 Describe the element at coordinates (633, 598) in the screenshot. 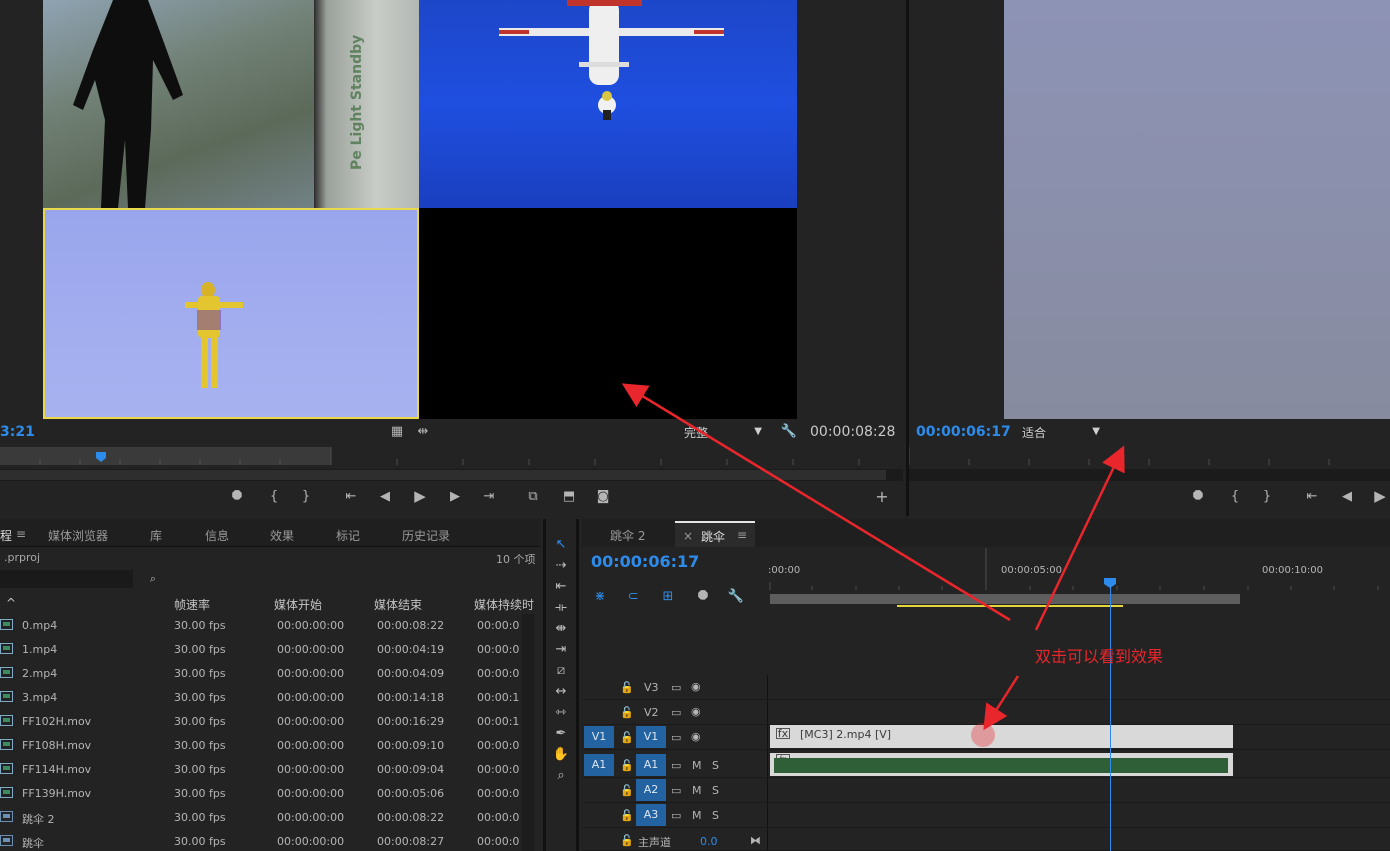

I see `snap-magnet-icon: ⊂` at that location.